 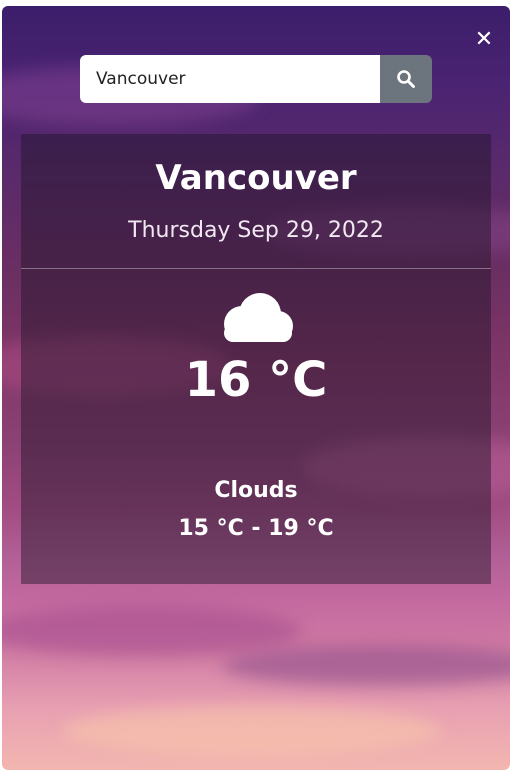 I want to click on current-temperature: 16 °C, so click(x=256, y=380).